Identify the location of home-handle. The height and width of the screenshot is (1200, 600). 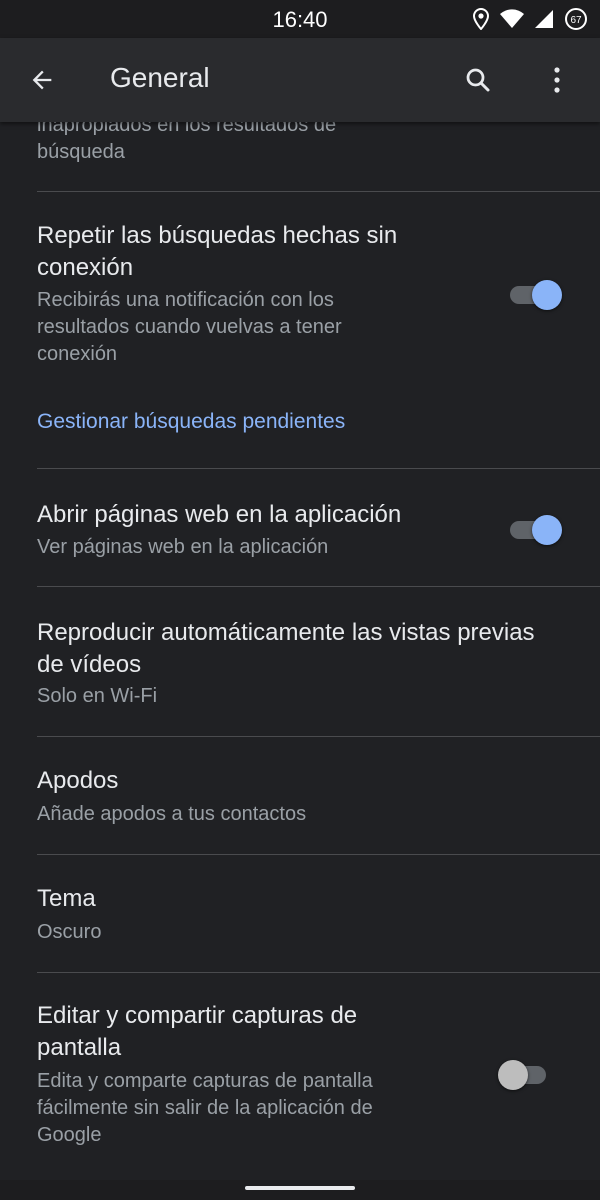
(300, 1188).